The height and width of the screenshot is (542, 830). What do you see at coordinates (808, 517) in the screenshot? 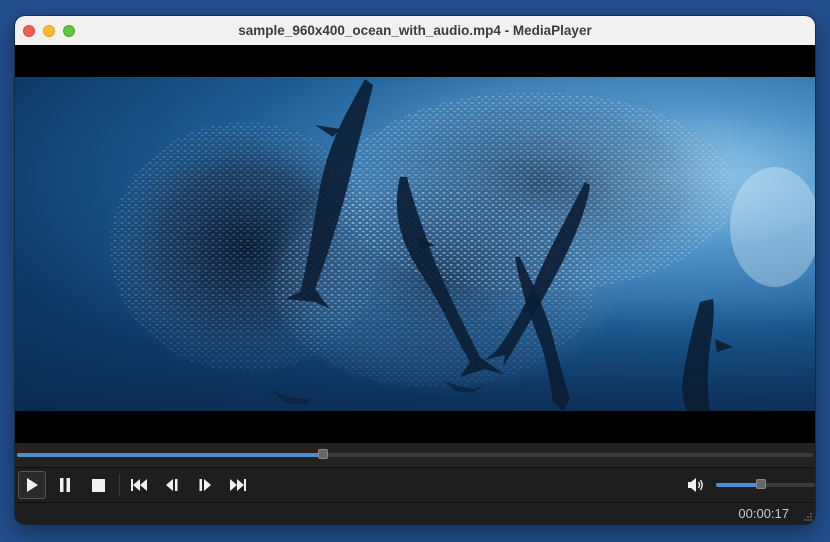
I see `resize-grip-icon` at bounding box center [808, 517].